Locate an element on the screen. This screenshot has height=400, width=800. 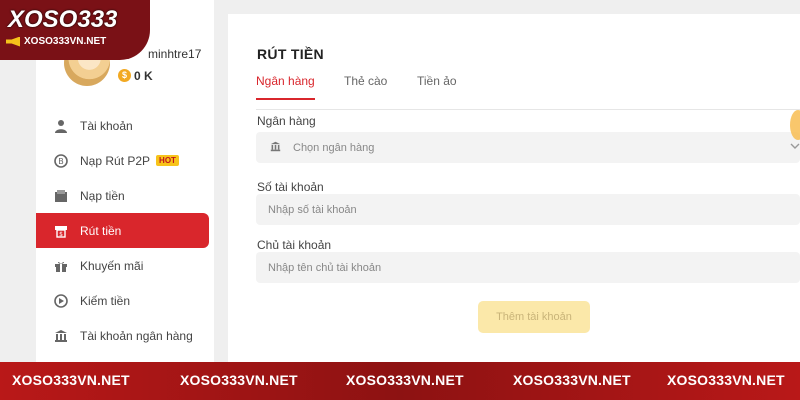
tab-scratch-card: Thẻ cào is located at coordinates (365, 86).